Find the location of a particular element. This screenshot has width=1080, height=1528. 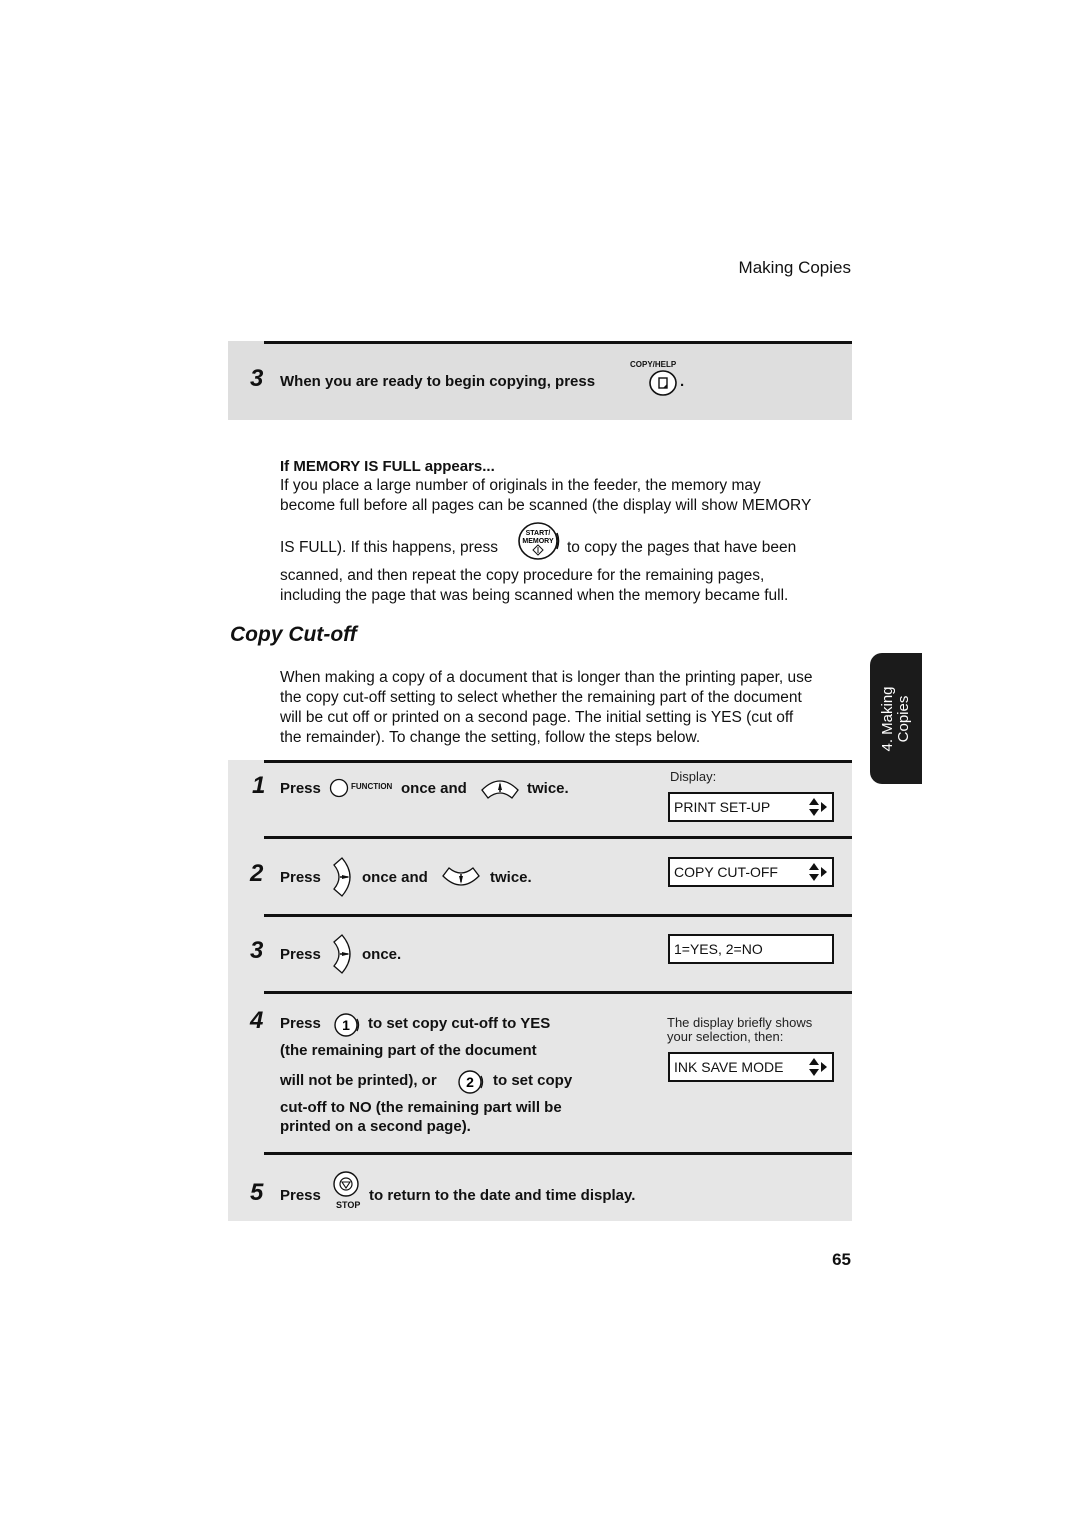

function-key-label: FUNCTION is located at coordinates (372, 786).